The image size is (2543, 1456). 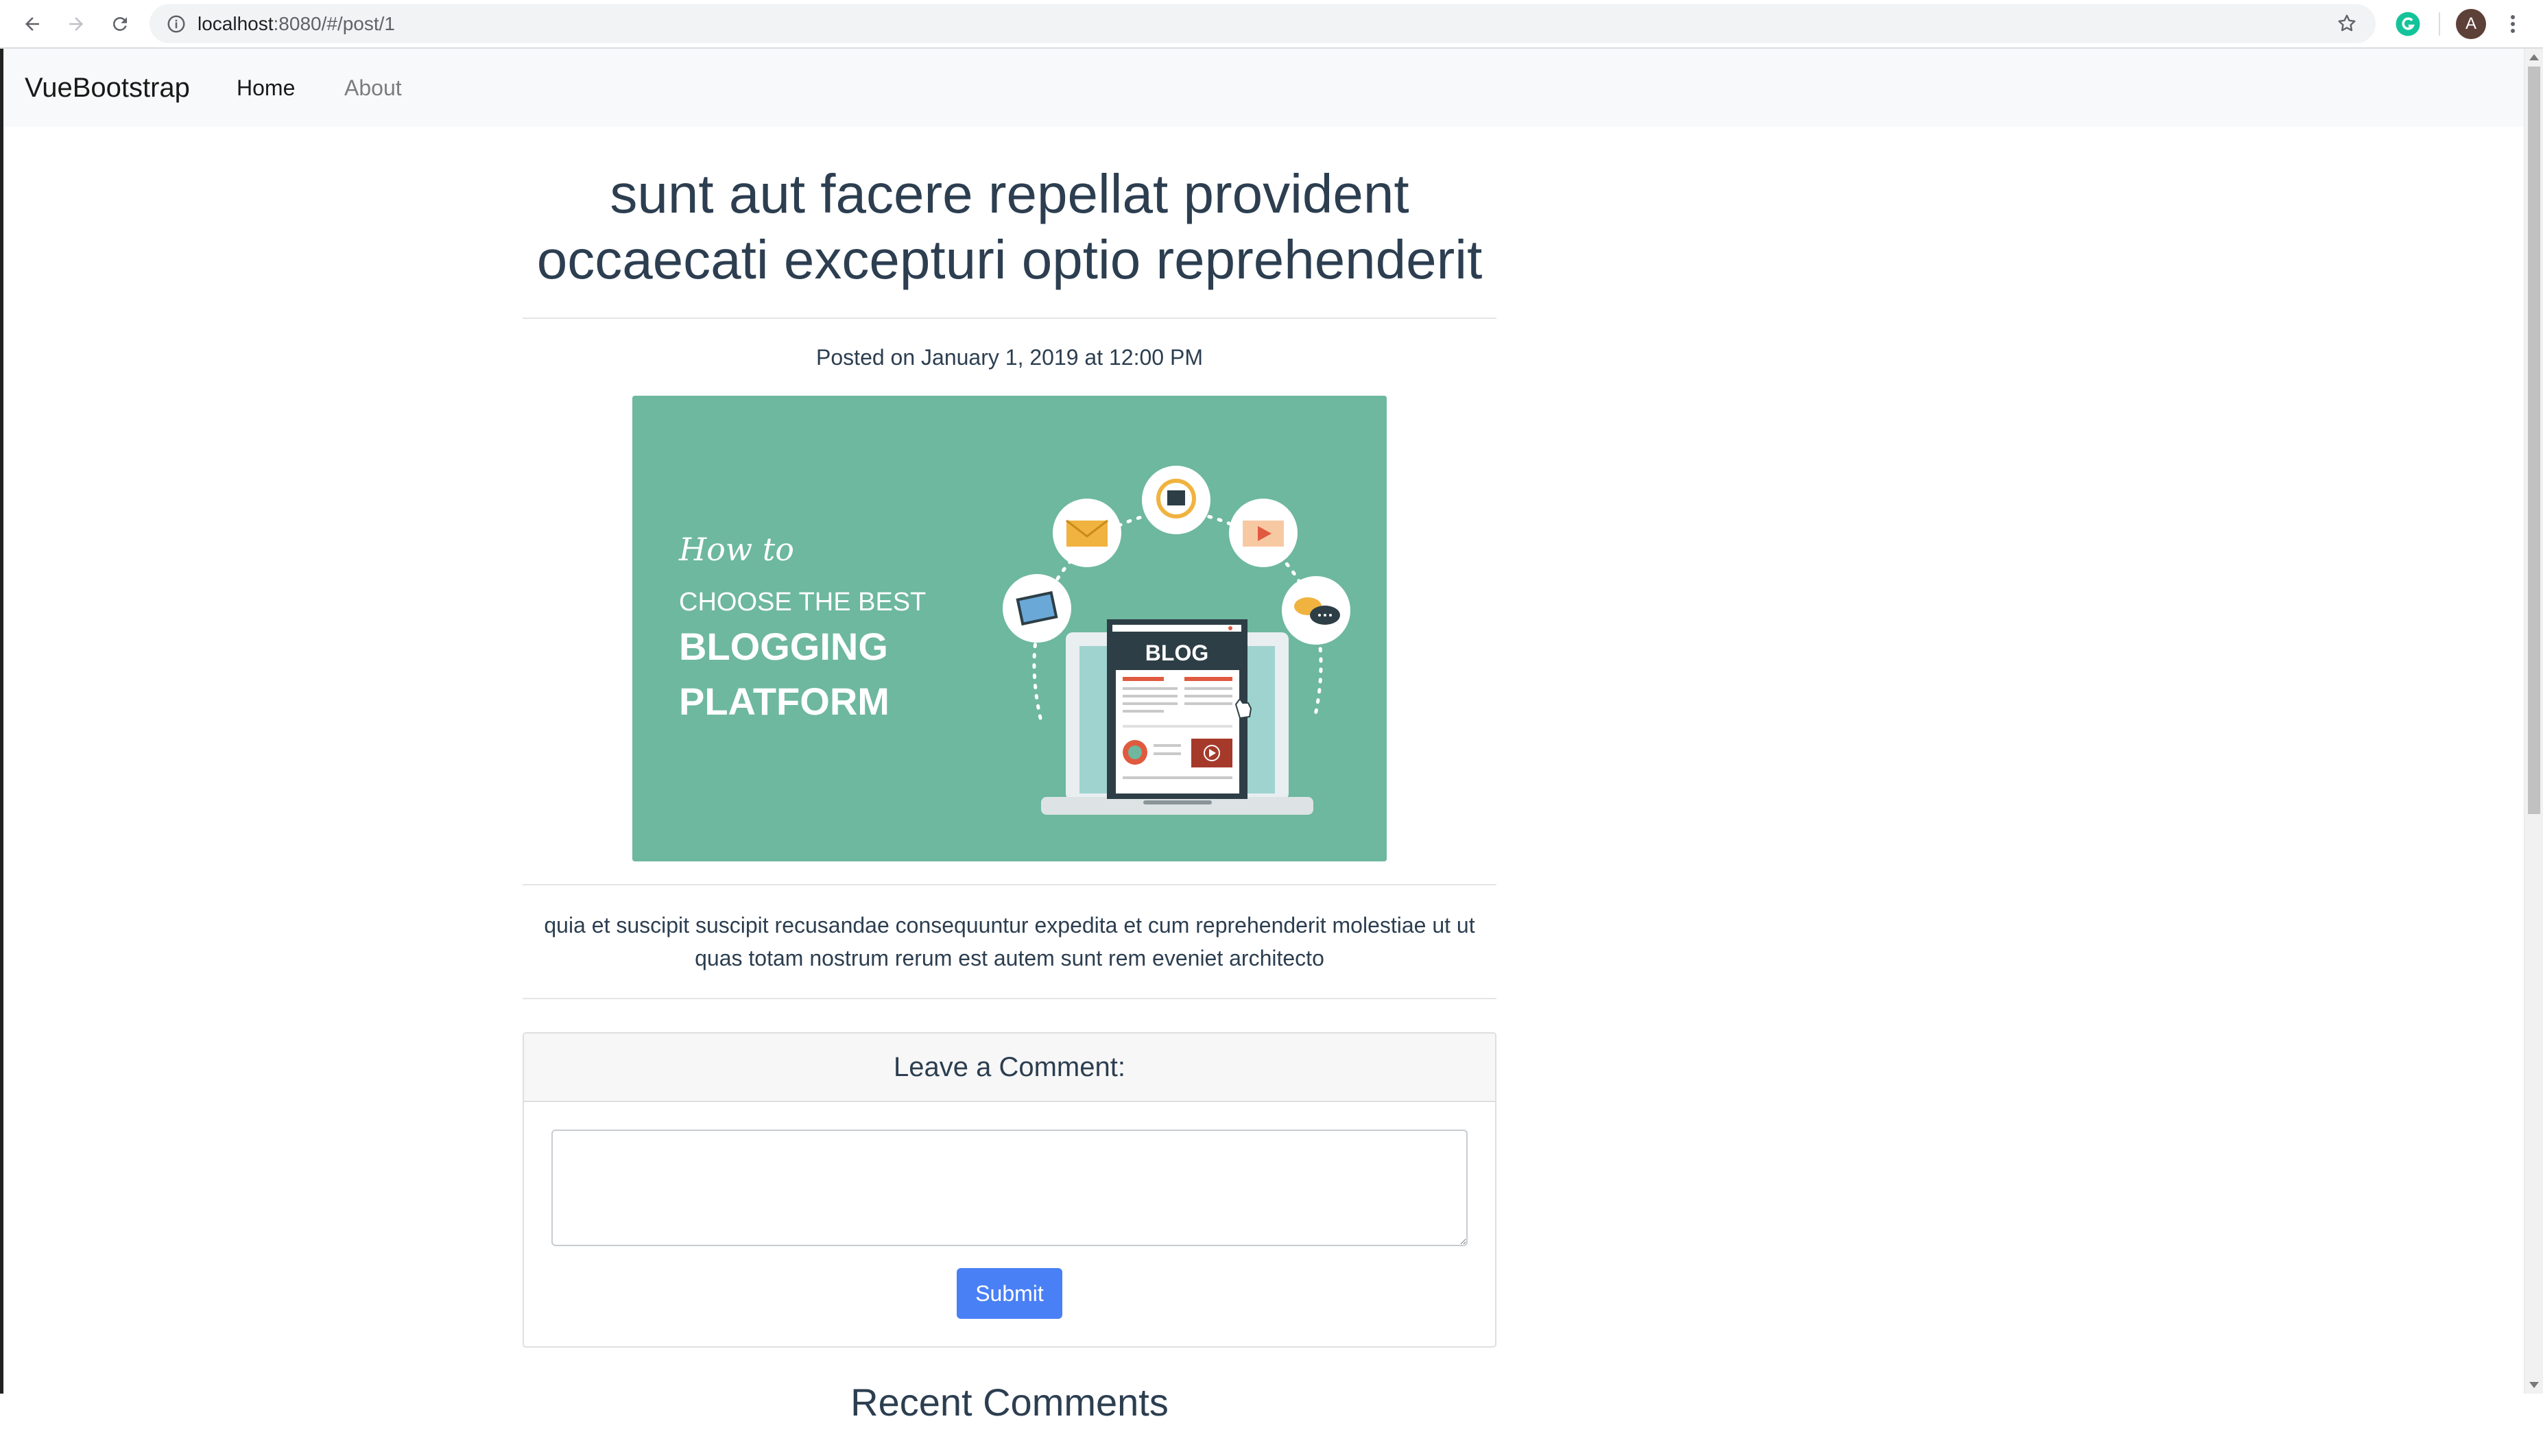 What do you see at coordinates (1037, 608) in the screenshot?
I see `photo-bubble-icon` at bounding box center [1037, 608].